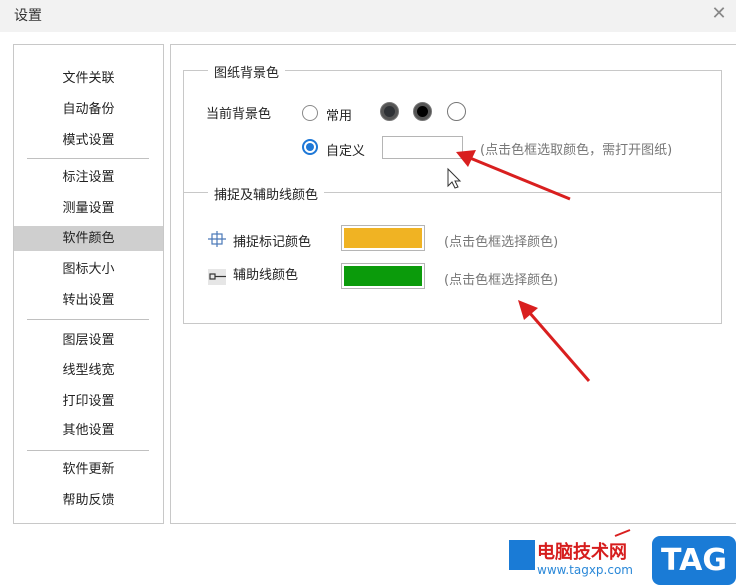  What do you see at coordinates (239, 114) in the screenshot?
I see `current-background-label: 当前背景色` at bounding box center [239, 114].